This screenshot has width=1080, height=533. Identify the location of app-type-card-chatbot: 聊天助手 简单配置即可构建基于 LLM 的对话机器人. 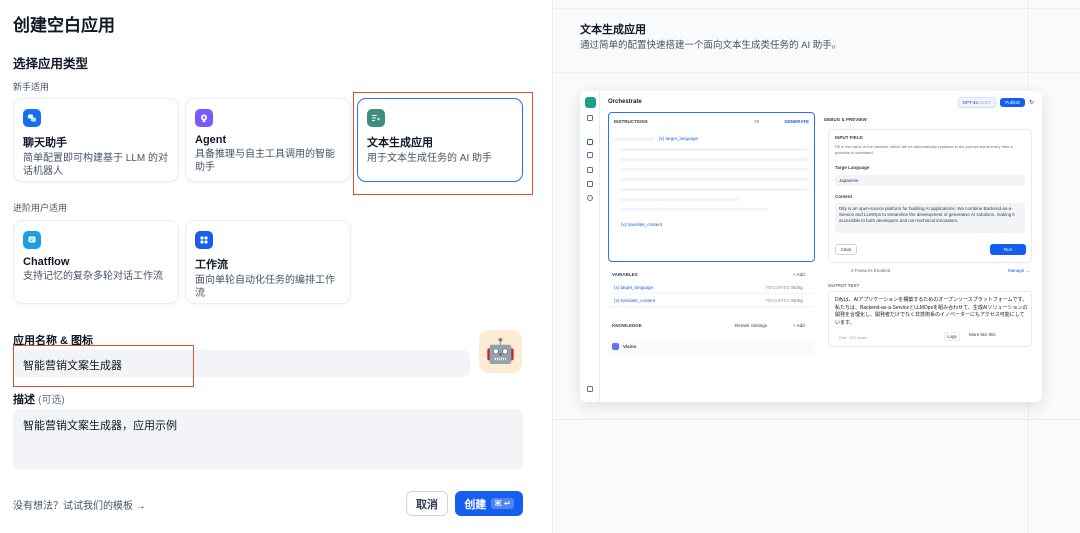
(96, 140).